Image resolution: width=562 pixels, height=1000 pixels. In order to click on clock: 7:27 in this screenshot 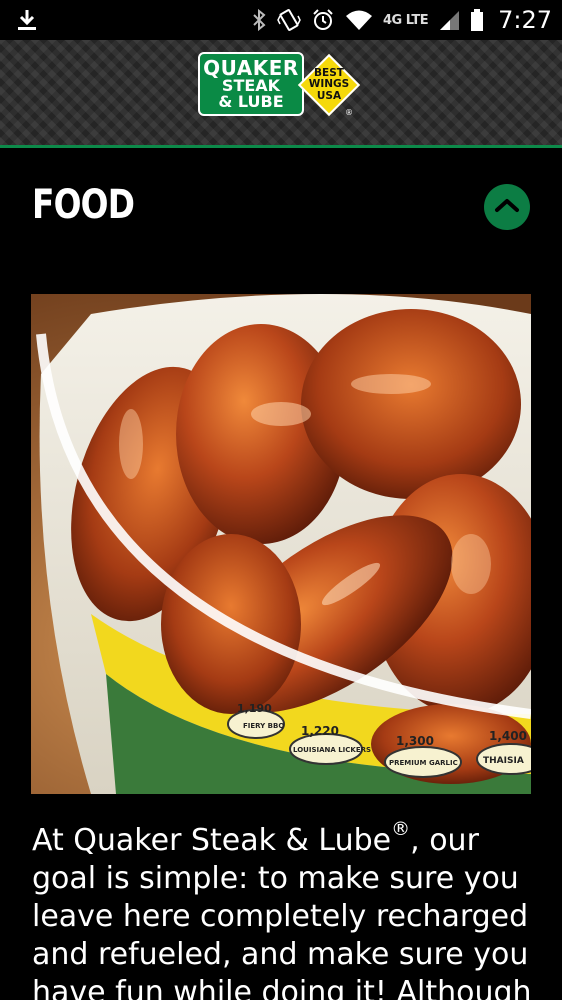, I will do `click(525, 20)`.